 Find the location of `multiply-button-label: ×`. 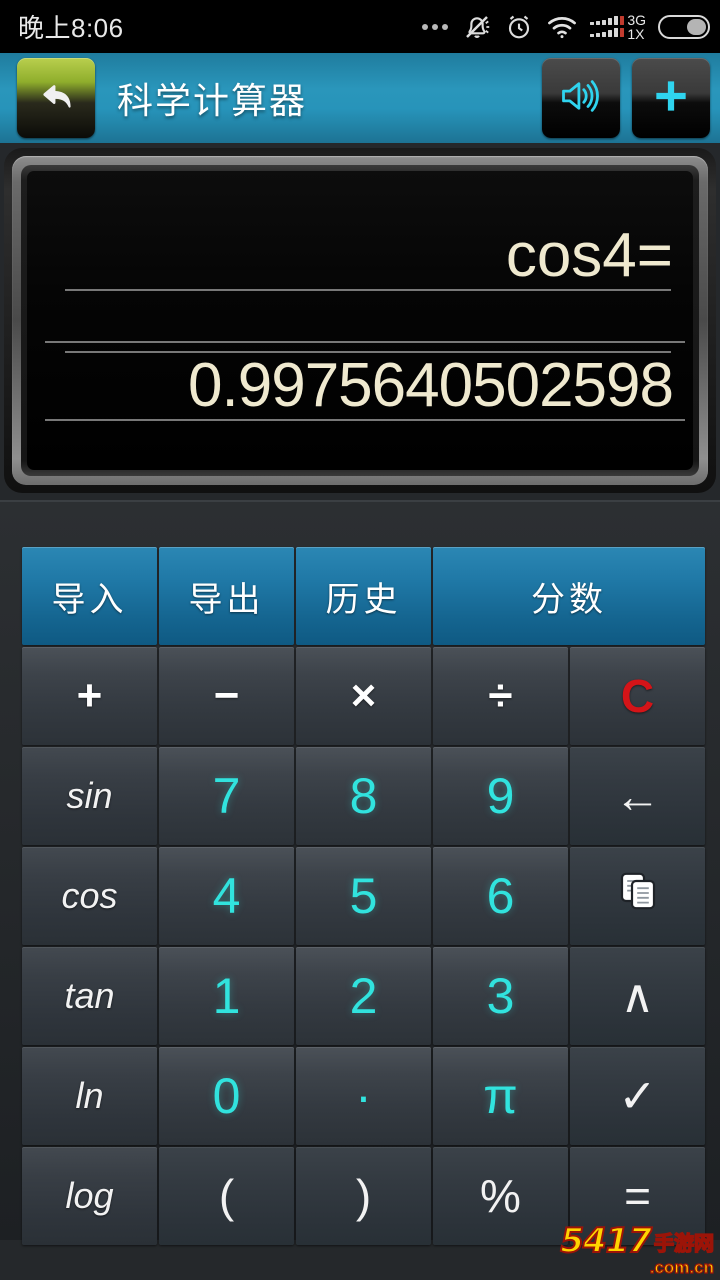

multiply-button-label: × is located at coordinates (363, 695).